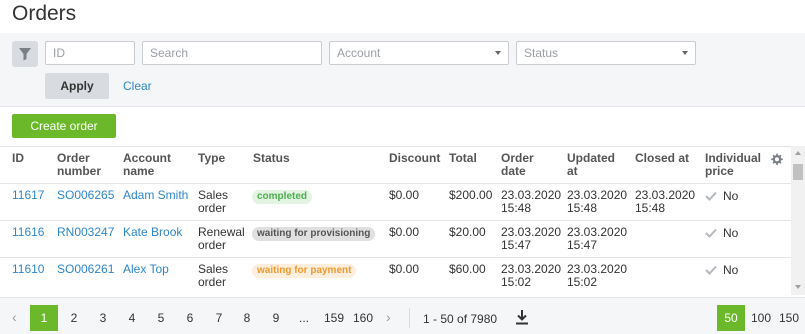 This screenshot has height=334, width=805. I want to click on status-badge: waiting for provisioning, so click(314, 234).